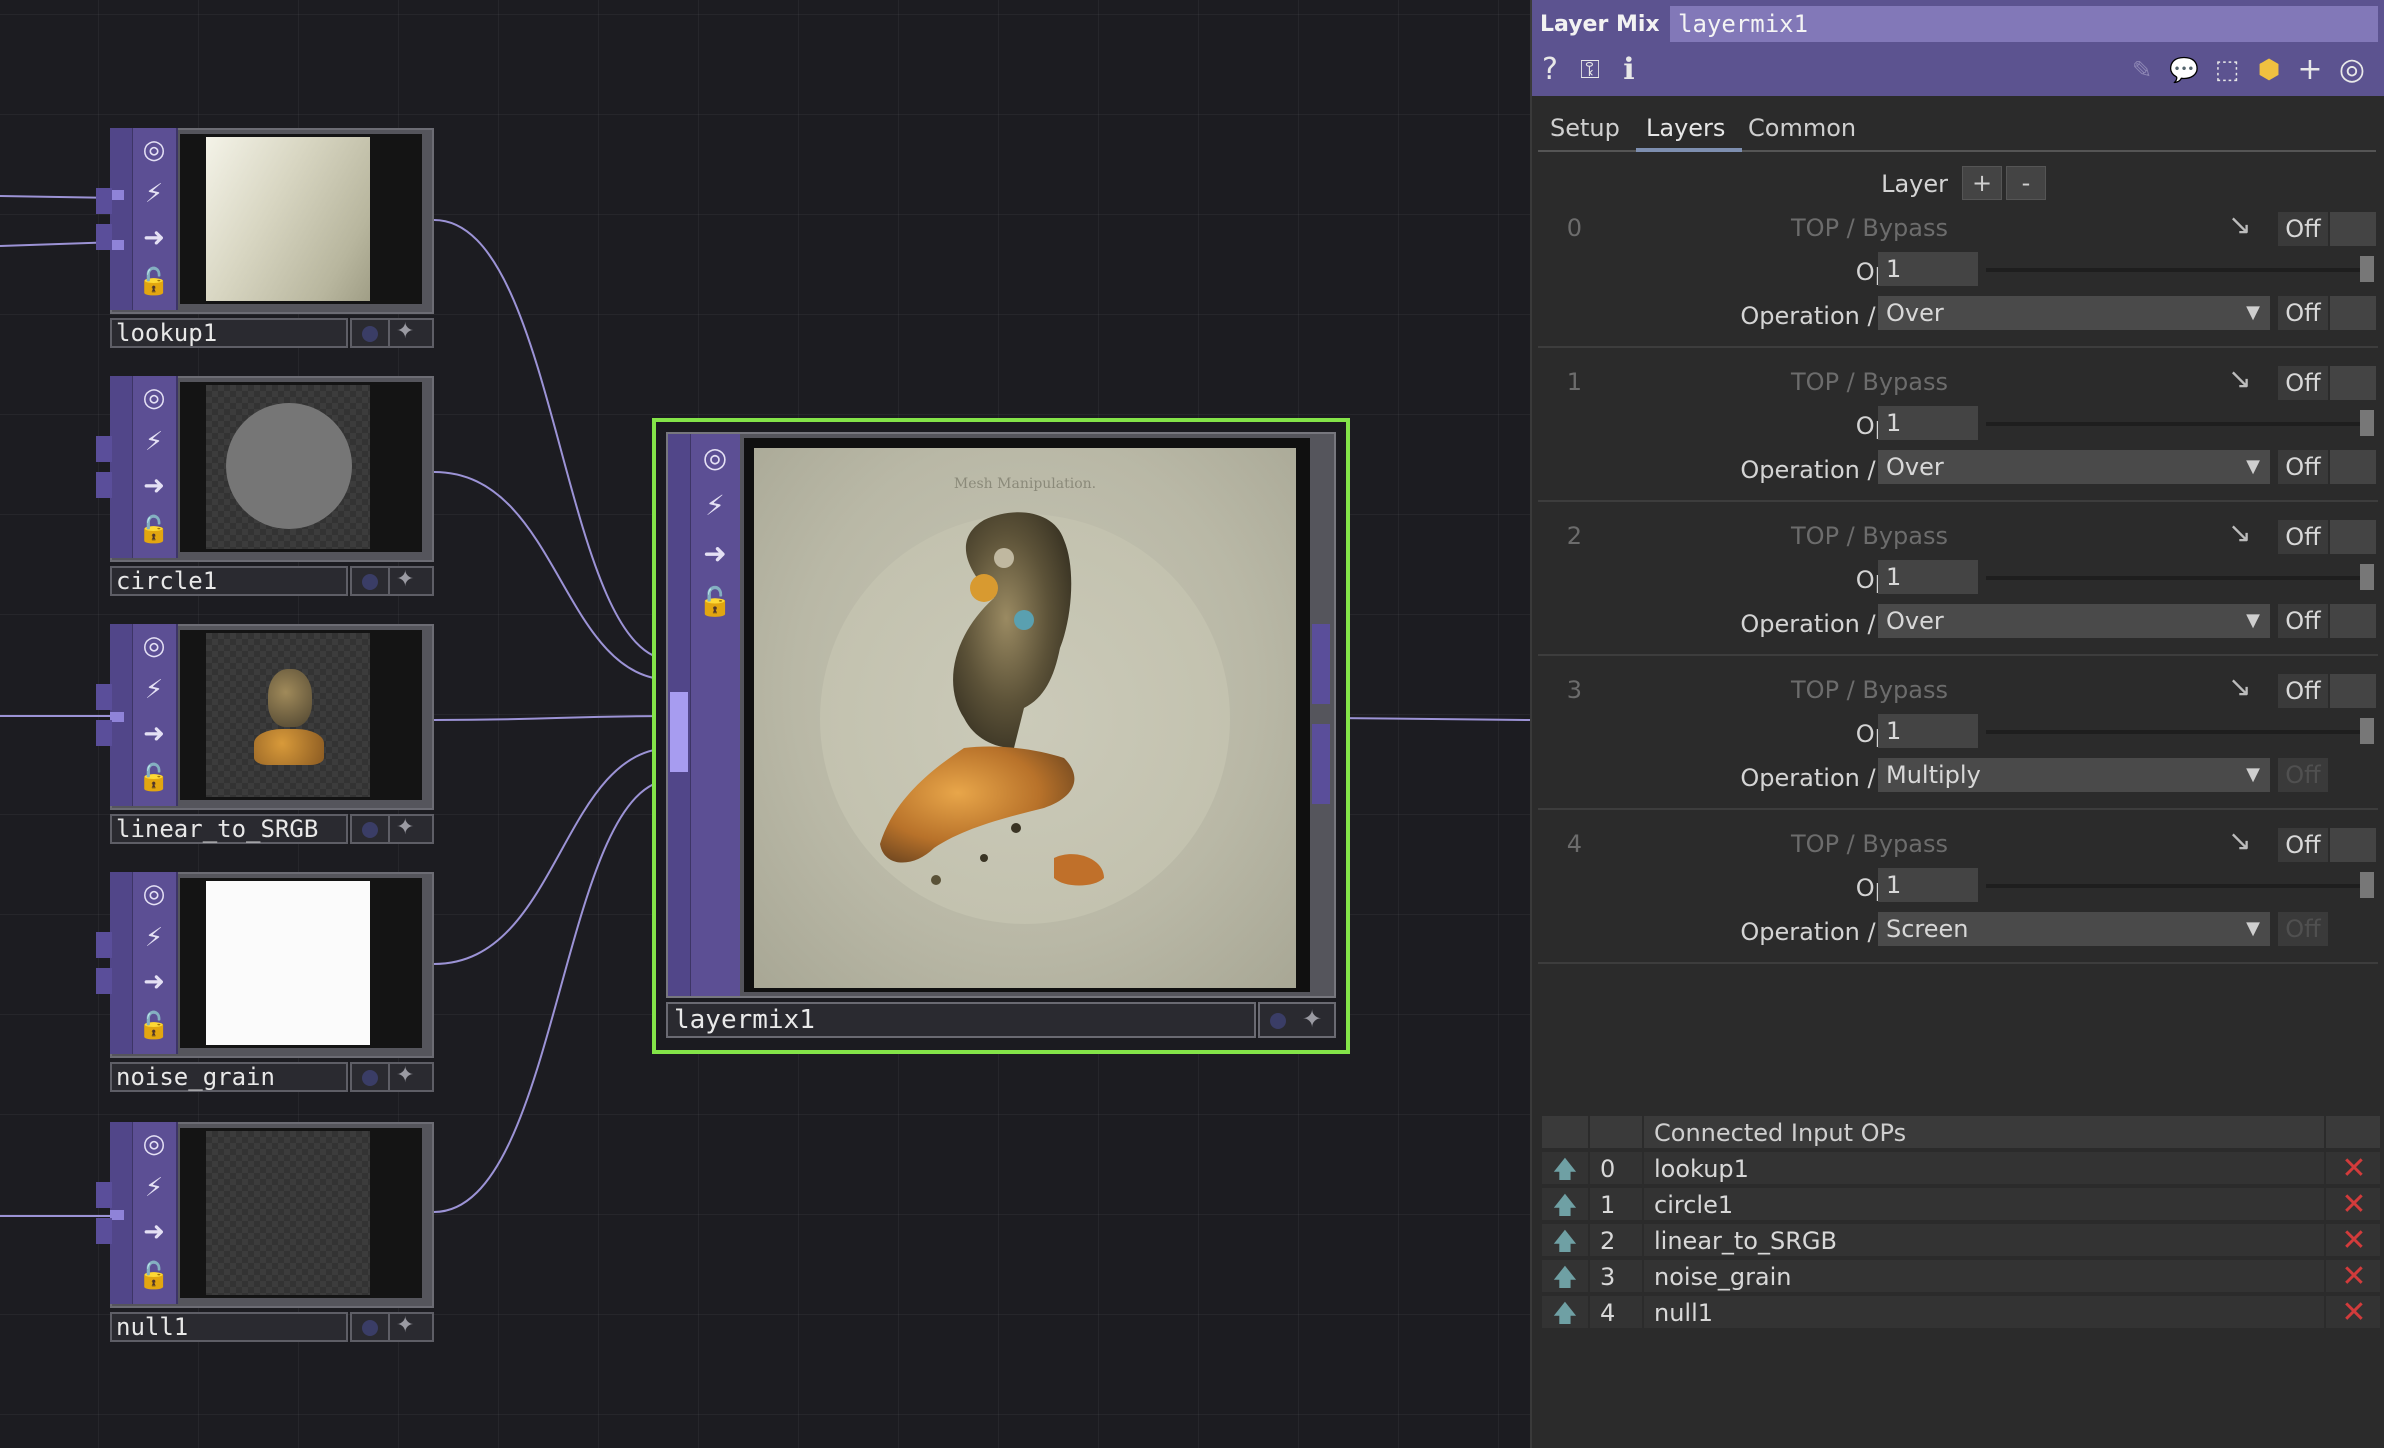 The width and height of the screenshot is (2384, 1448). I want to click on operator-name-field: layermix1, so click(2024, 24).